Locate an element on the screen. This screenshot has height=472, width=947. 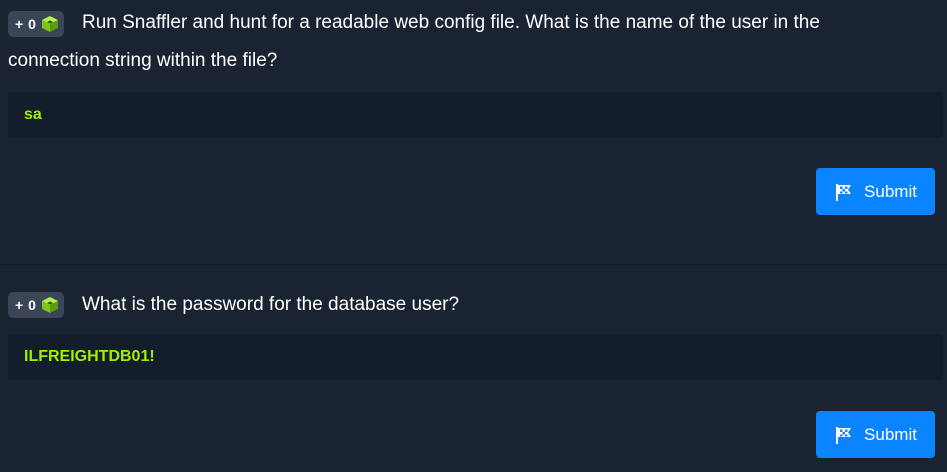
answer-field: ILFREIGHTDB01! is located at coordinates (475, 357).